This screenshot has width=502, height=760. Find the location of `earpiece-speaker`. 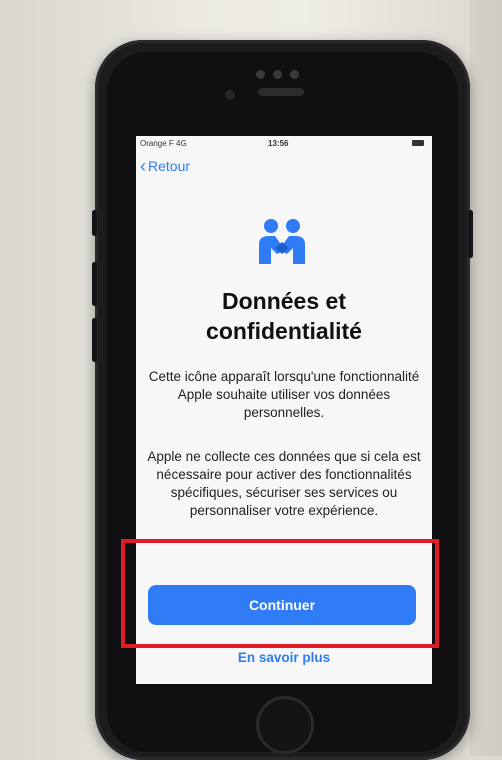

earpiece-speaker is located at coordinates (281, 92).